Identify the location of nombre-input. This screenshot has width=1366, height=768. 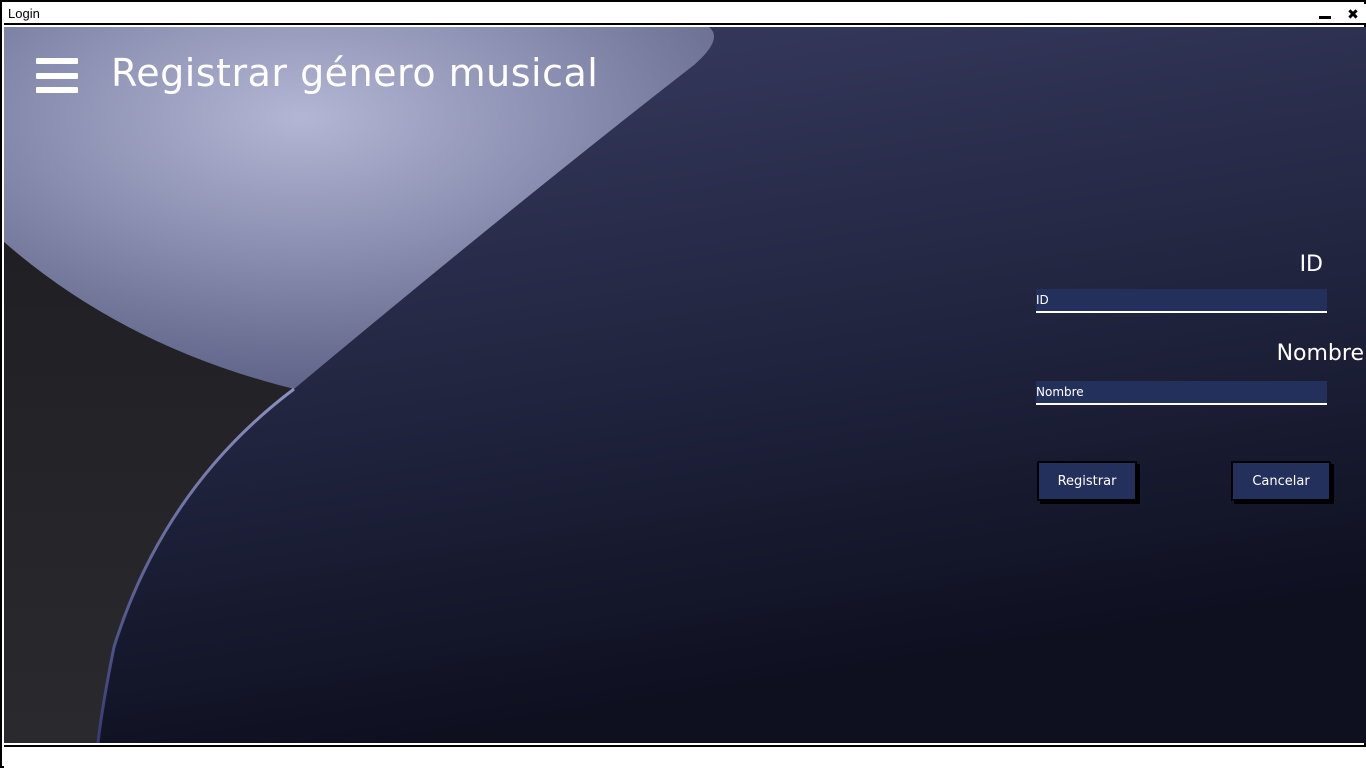
(1181, 393).